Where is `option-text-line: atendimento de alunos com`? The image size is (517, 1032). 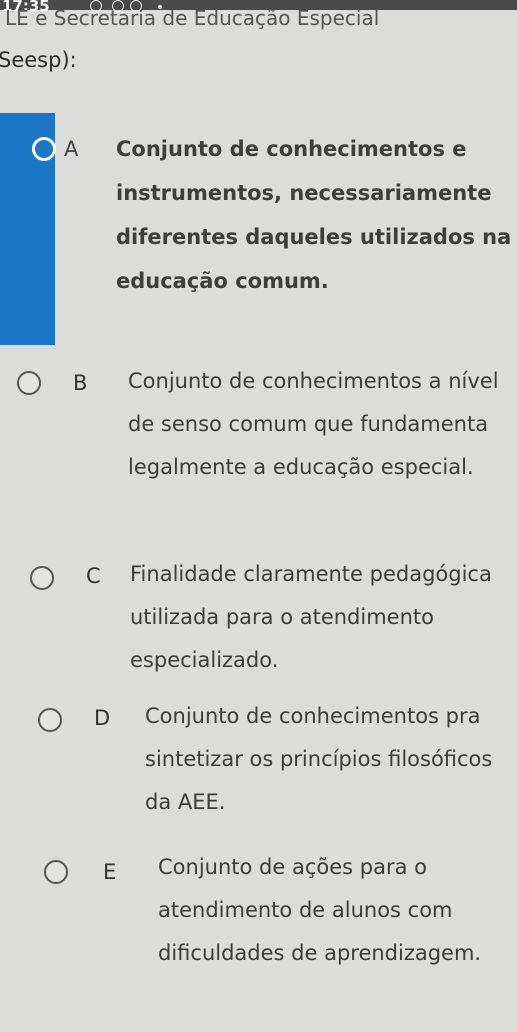 option-text-line: atendimento de alunos com is located at coordinates (305, 910).